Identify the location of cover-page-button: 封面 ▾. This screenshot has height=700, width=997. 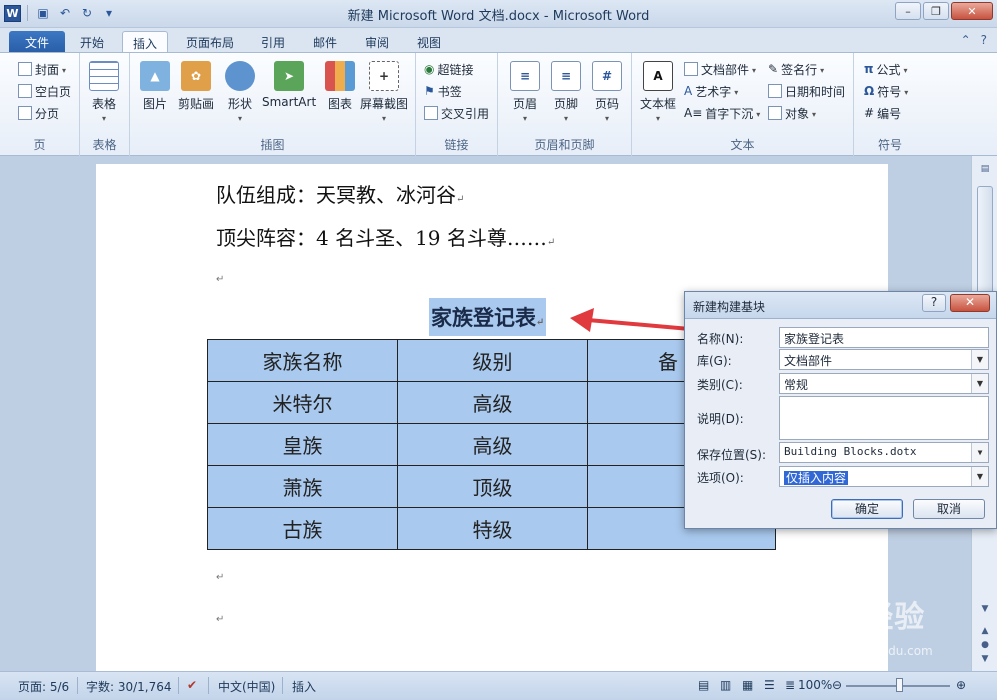
(42, 69).